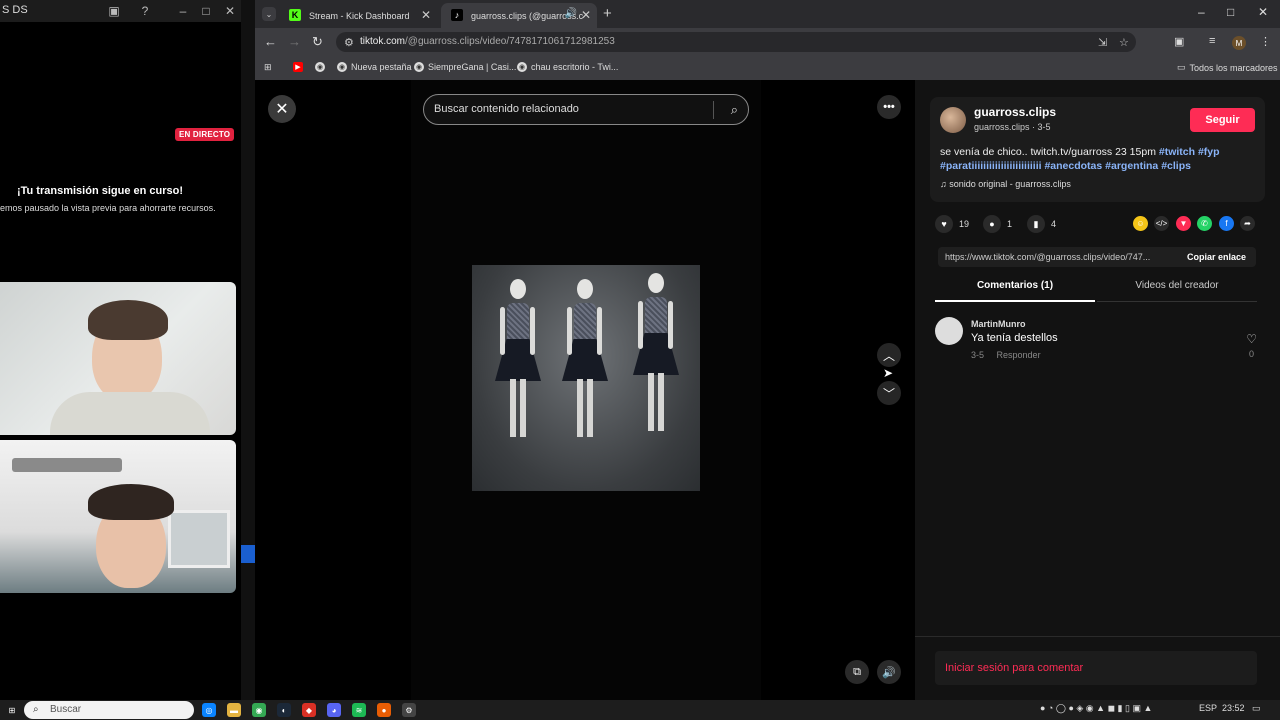 Image resolution: width=1280 pixels, height=720 pixels. I want to click on copy-link-button: Copiar enlace, so click(1213, 257).